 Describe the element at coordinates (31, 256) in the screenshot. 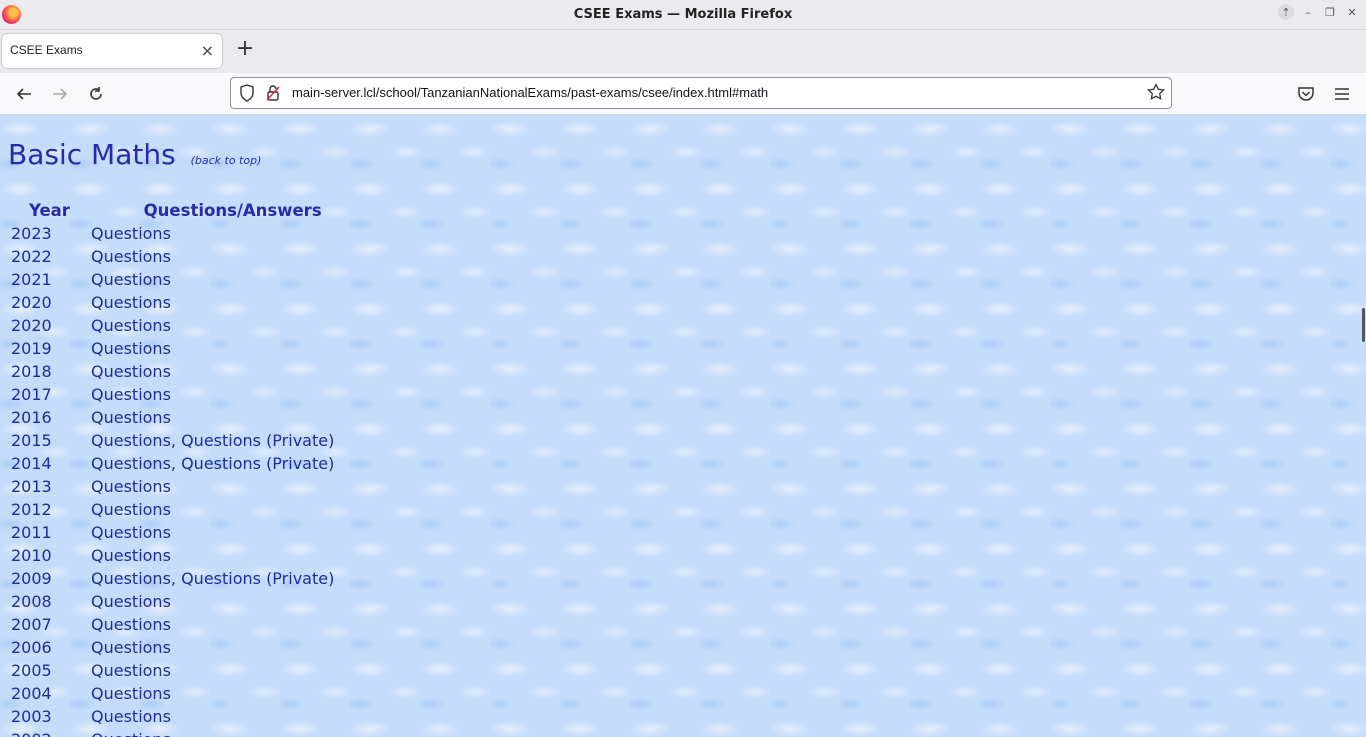

I see `year-cell: 2022` at that location.